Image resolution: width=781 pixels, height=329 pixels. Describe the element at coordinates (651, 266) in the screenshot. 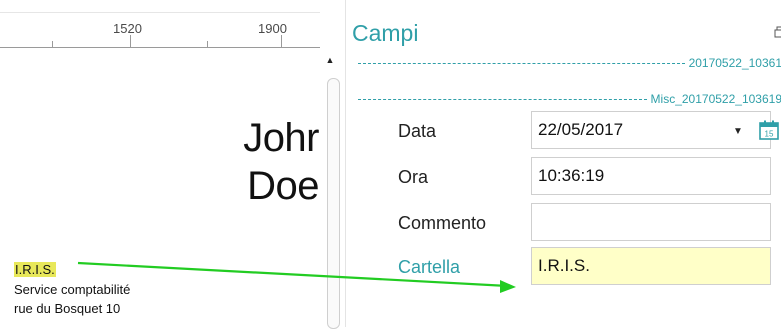

I see `folder-field: I.R.I.S.` at that location.